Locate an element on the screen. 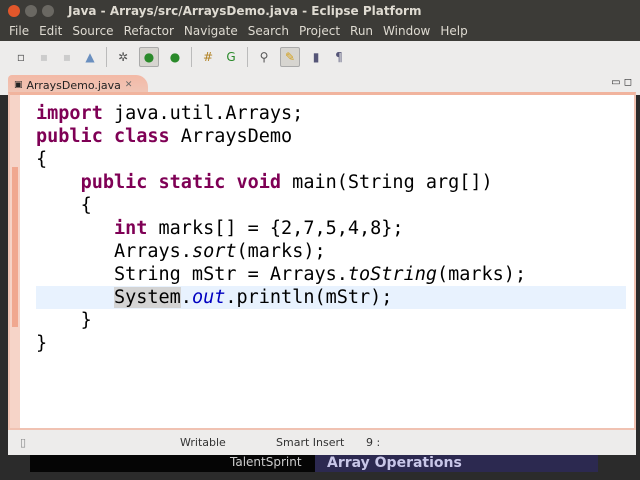 The height and width of the screenshot is (480, 640). menu-navigate: Navigate is located at coordinates (211, 31).